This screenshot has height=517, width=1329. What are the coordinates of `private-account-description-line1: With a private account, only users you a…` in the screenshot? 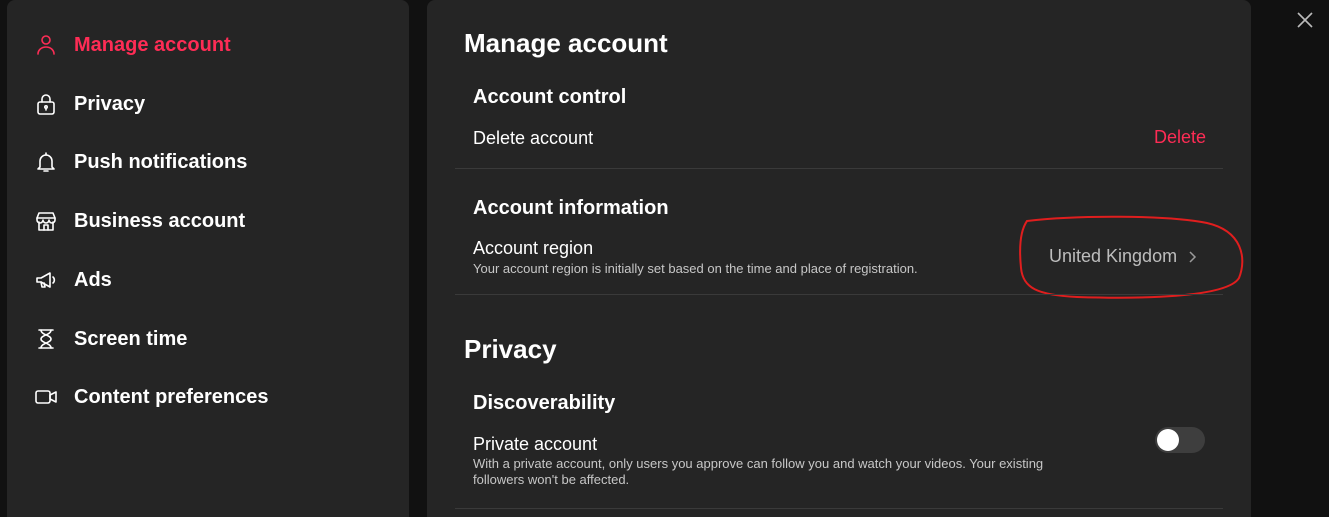 It's located at (758, 463).